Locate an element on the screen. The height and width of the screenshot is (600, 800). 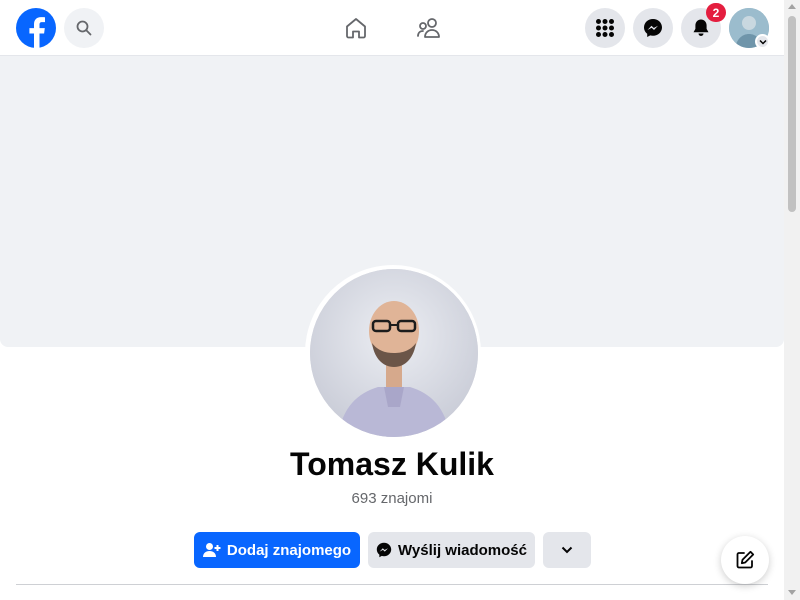
more-options-button is located at coordinates (567, 550).